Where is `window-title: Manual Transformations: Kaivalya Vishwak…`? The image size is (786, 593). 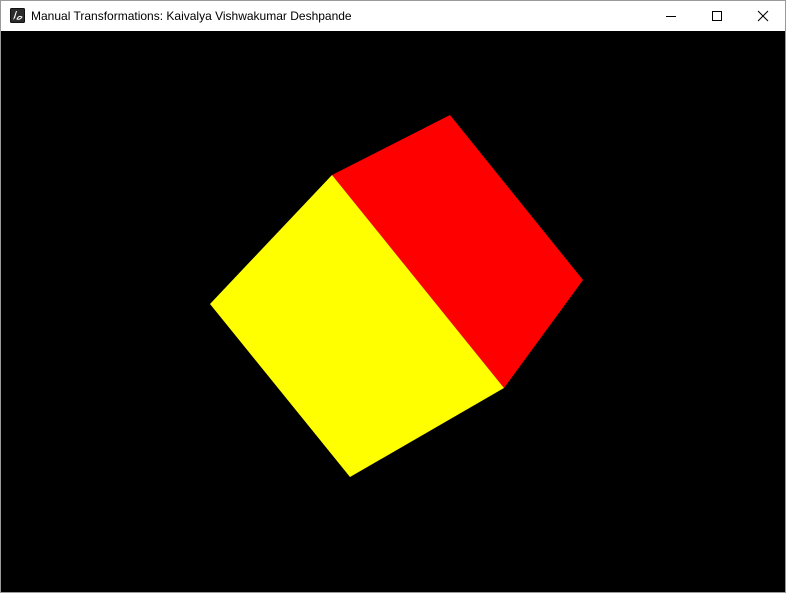
window-title: Manual Transformations: Kaivalya Vishwak… is located at coordinates (191, 16).